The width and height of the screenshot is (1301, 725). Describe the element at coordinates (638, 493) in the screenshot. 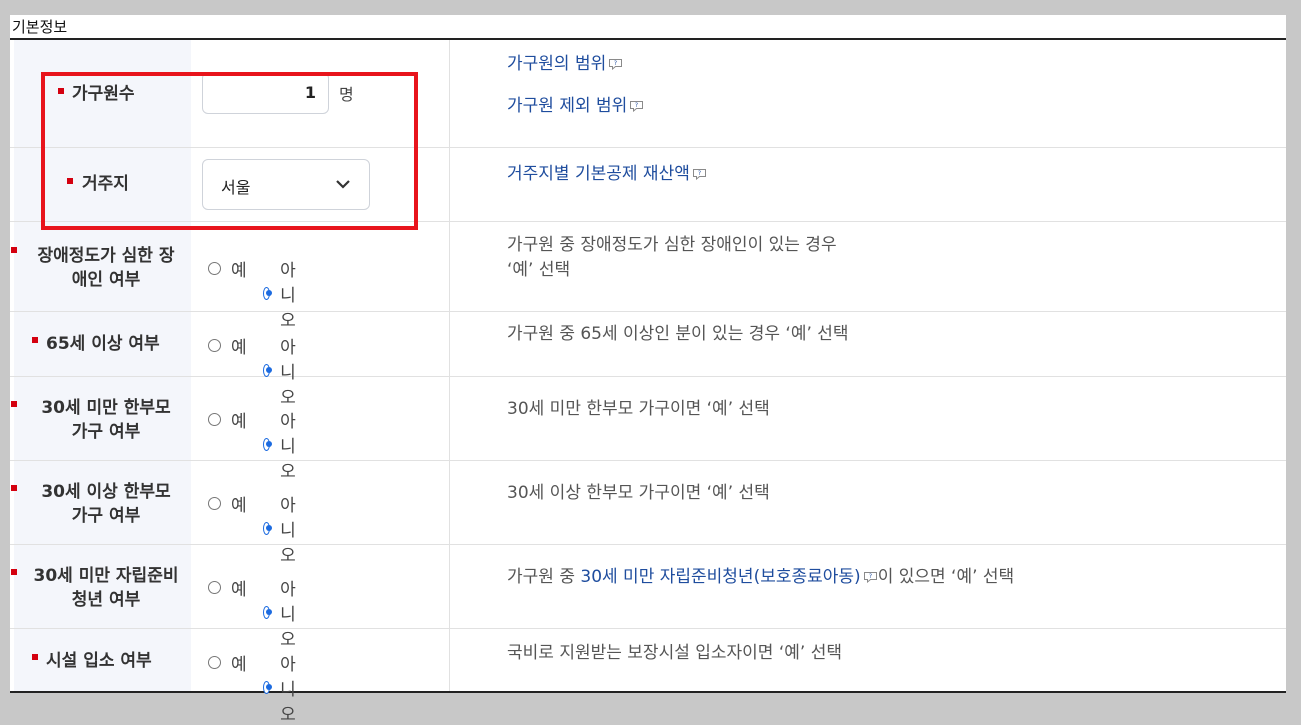

I see `single-parent-over-30-description: 30세 이상 한부모 가구이면 ‘예’ 선택` at that location.